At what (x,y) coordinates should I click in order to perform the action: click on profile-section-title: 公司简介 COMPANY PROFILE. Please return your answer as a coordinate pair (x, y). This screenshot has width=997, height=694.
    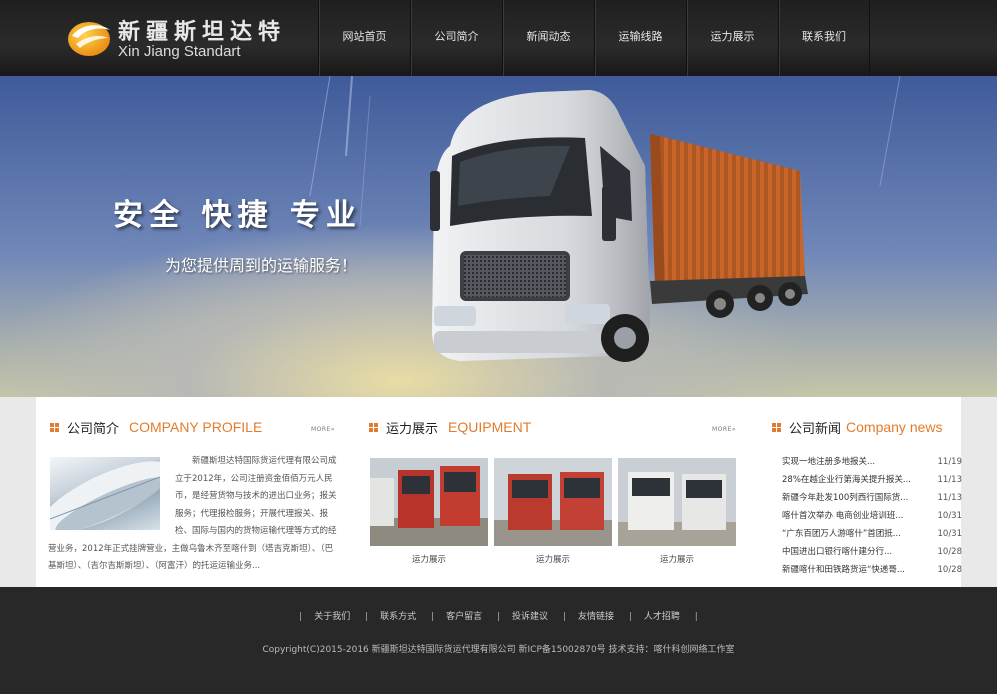
    Looking at the image, I should click on (156, 427).